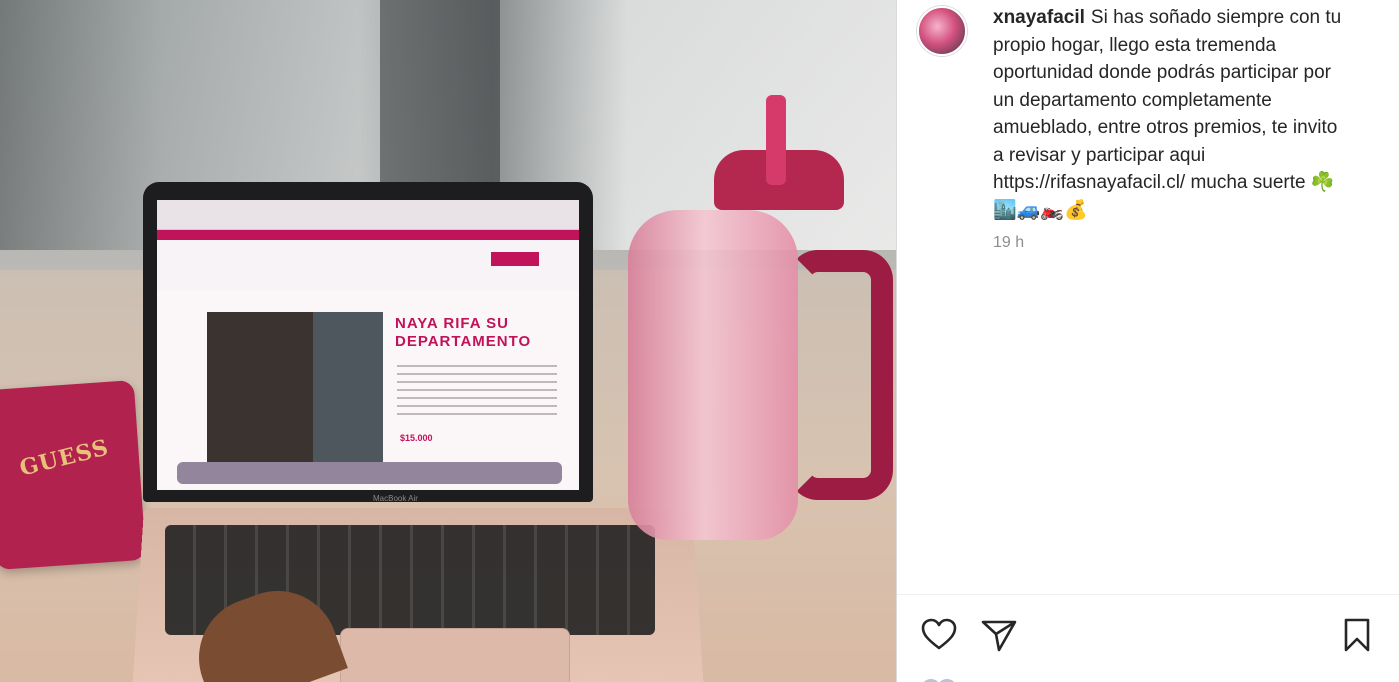  I want to click on site-photo, so click(295, 387).